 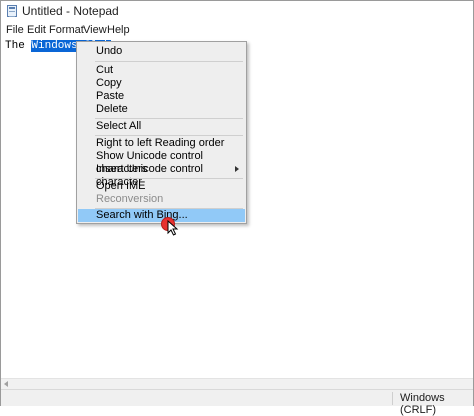 I want to click on mouse-pointer-icon, so click(x=173, y=228).